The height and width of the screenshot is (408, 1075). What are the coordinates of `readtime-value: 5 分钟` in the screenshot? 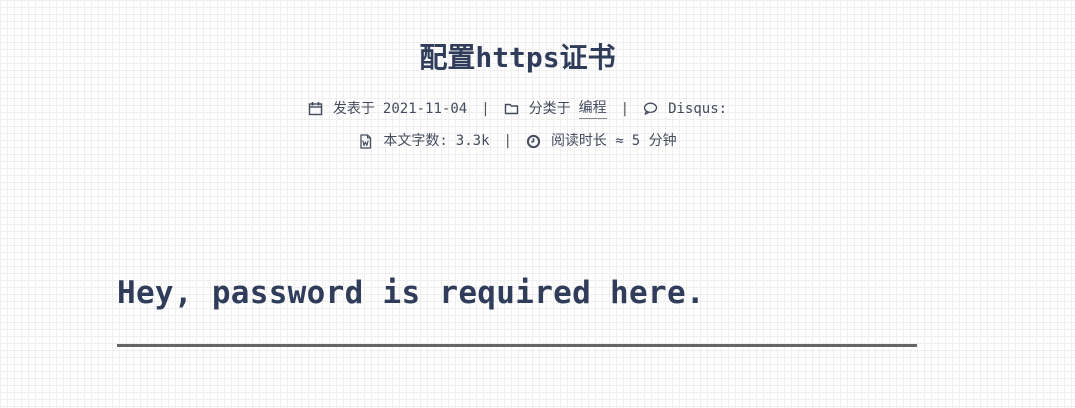 It's located at (654, 141).